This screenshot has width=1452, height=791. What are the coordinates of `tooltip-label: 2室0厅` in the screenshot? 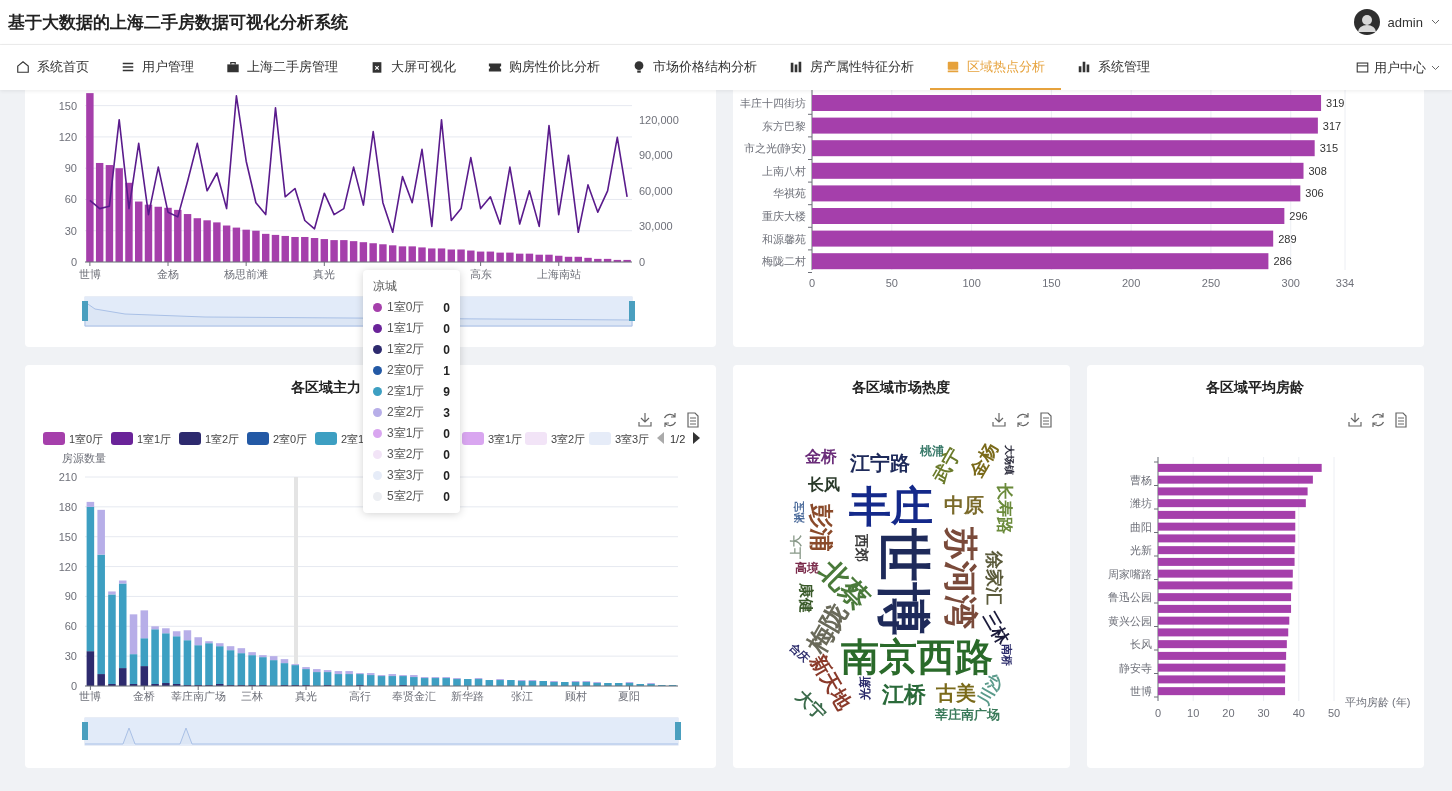 It's located at (406, 370).